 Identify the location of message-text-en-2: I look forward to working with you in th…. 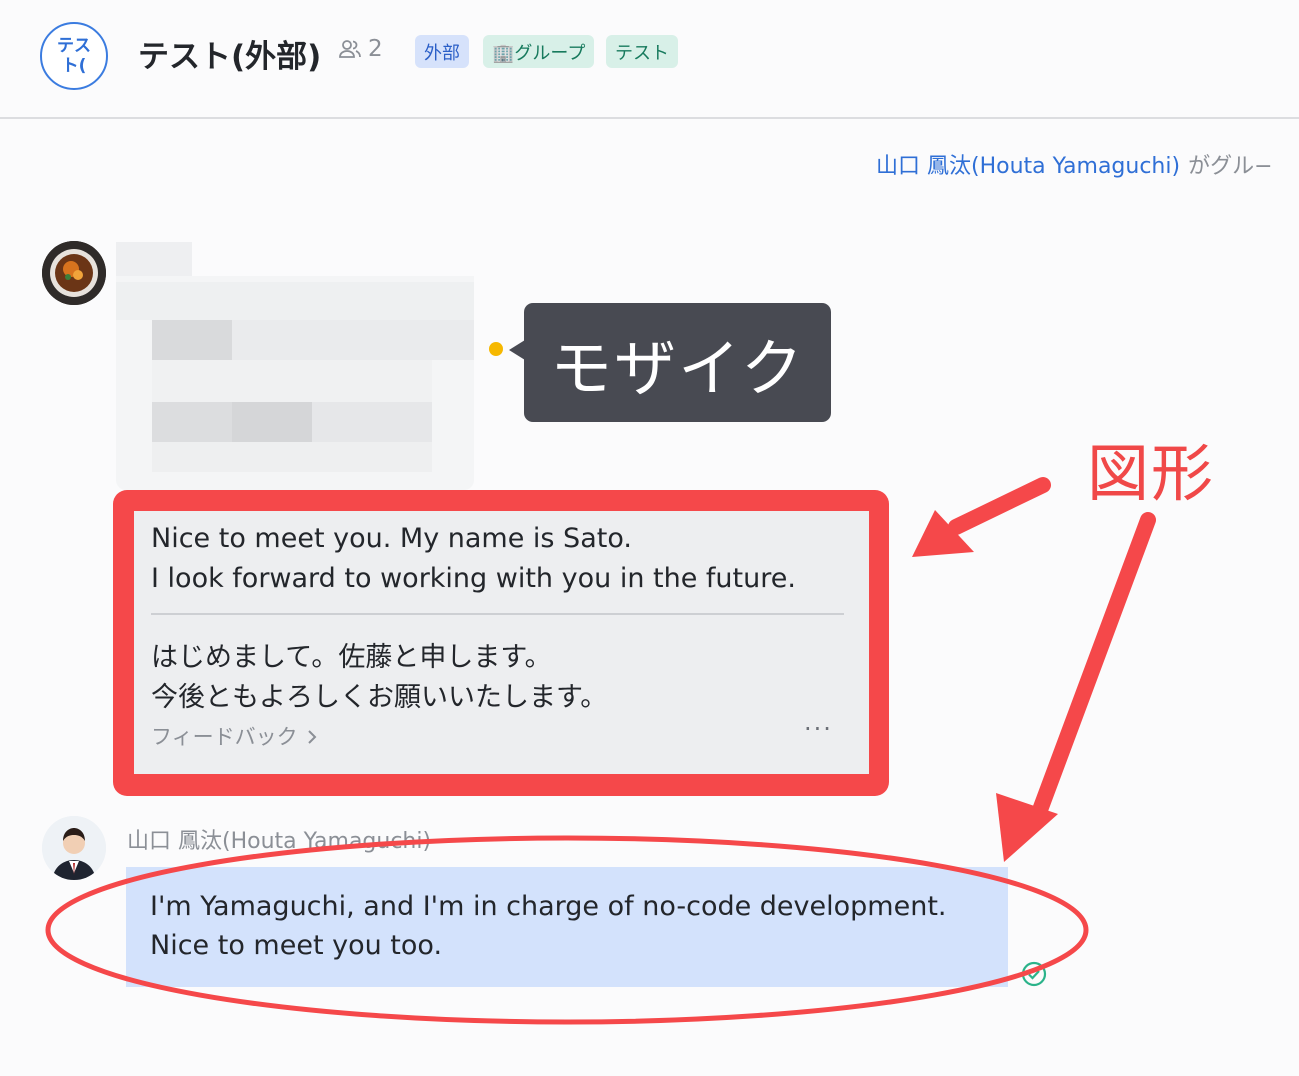
(473, 578).